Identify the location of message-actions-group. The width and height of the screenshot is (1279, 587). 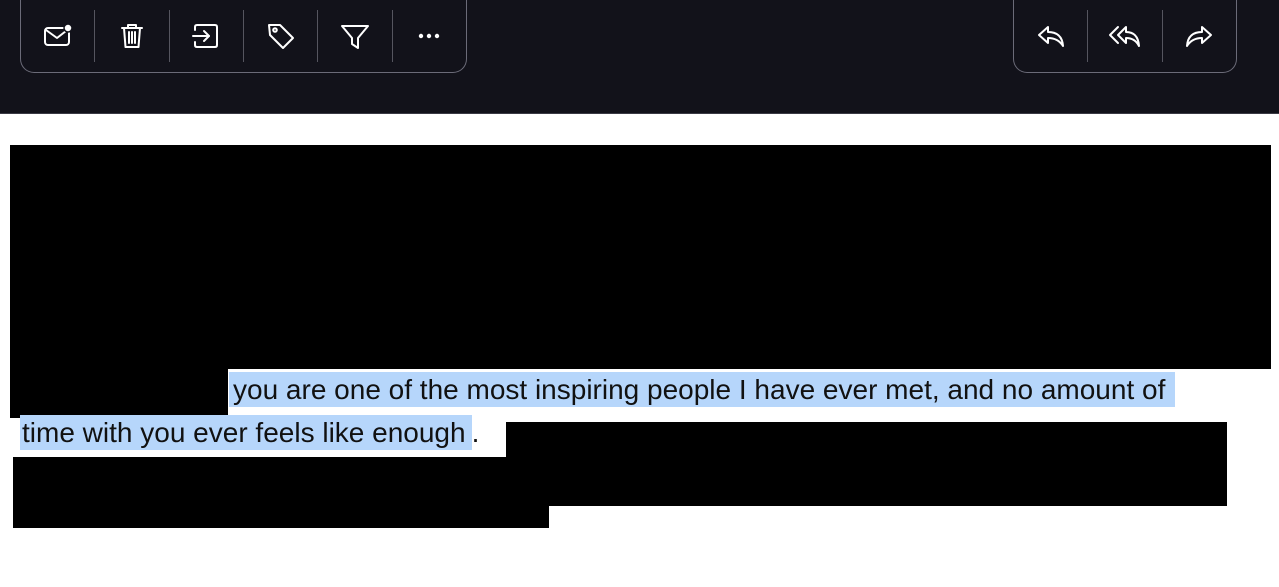
(243, 36).